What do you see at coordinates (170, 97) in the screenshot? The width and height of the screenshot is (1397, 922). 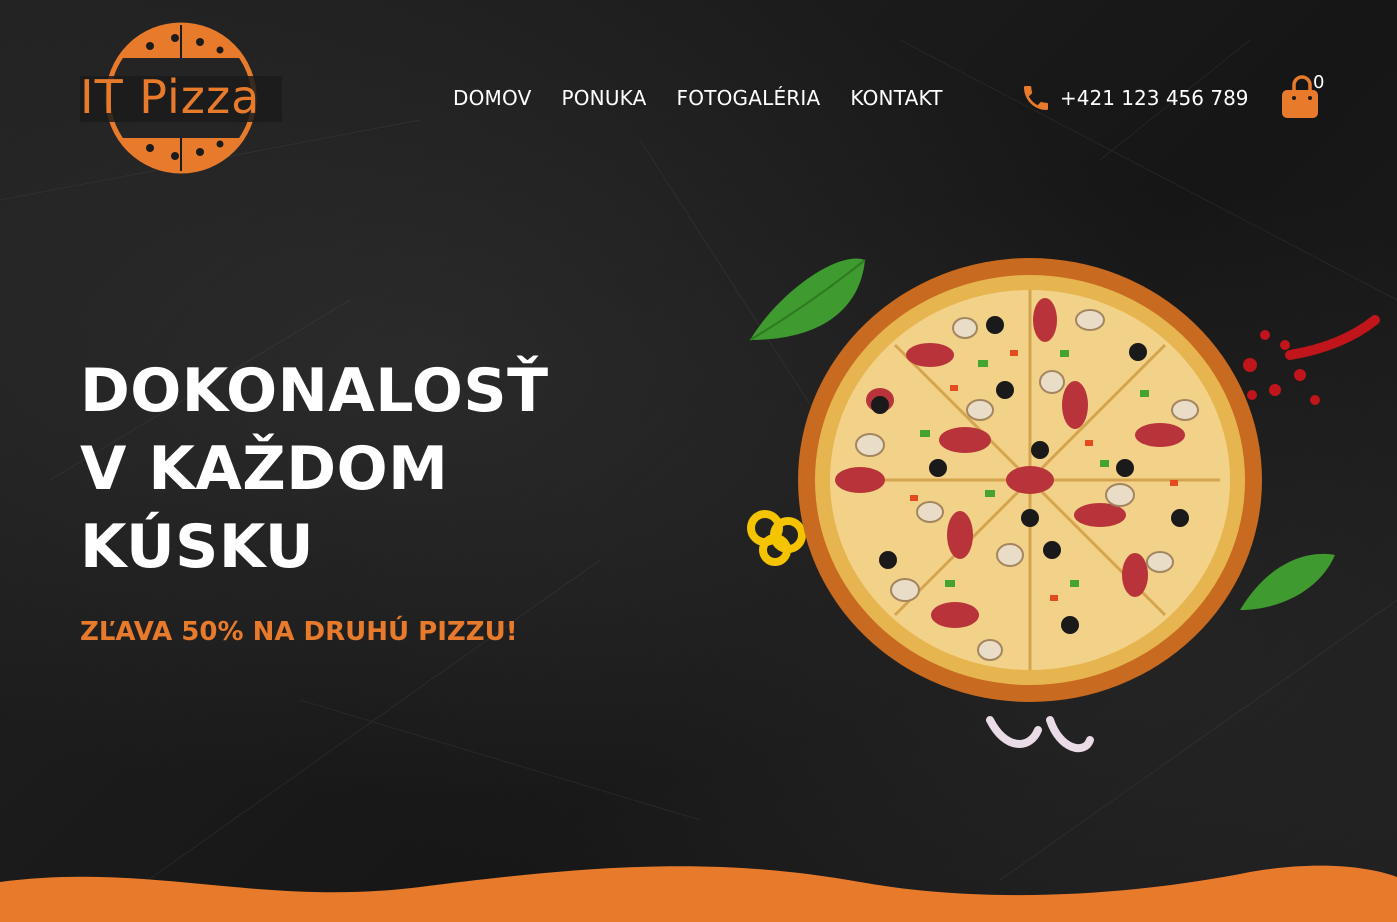 I see `logo-text: IT Pizza` at bounding box center [170, 97].